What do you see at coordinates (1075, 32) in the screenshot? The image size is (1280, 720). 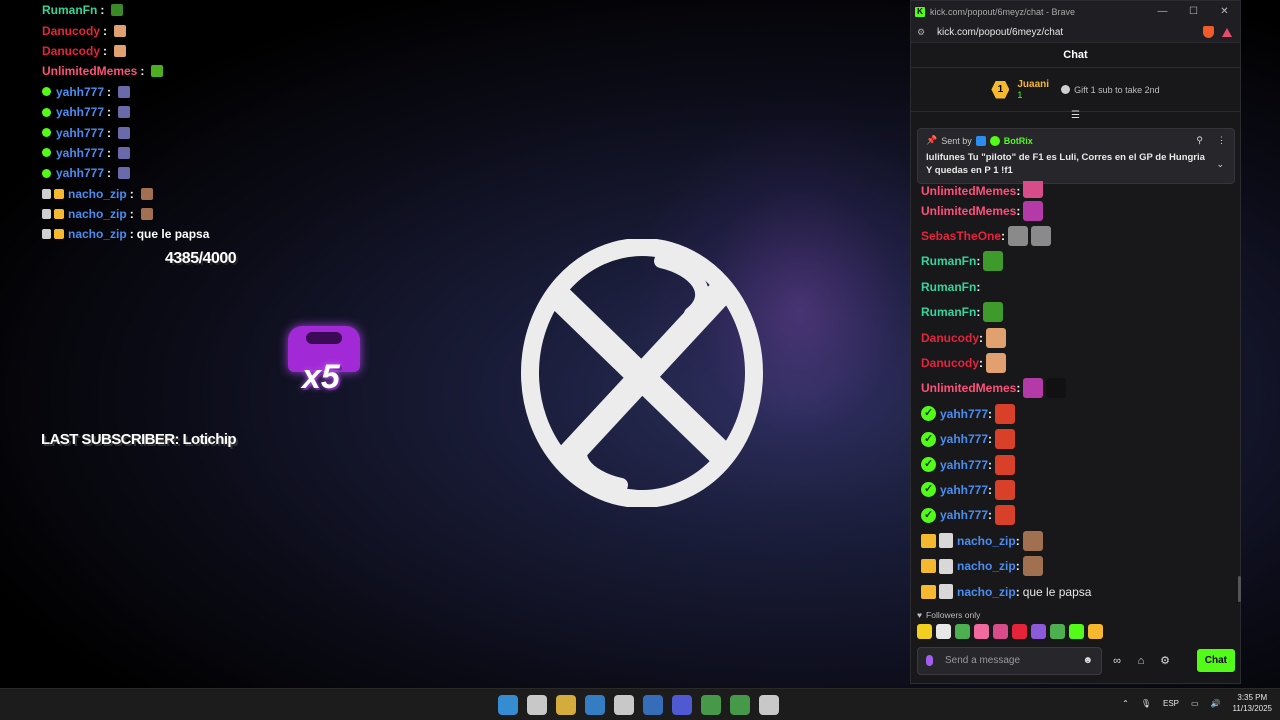 I see `address-bar: ⚙ kick.com/popout/6meyz/chat` at bounding box center [1075, 32].